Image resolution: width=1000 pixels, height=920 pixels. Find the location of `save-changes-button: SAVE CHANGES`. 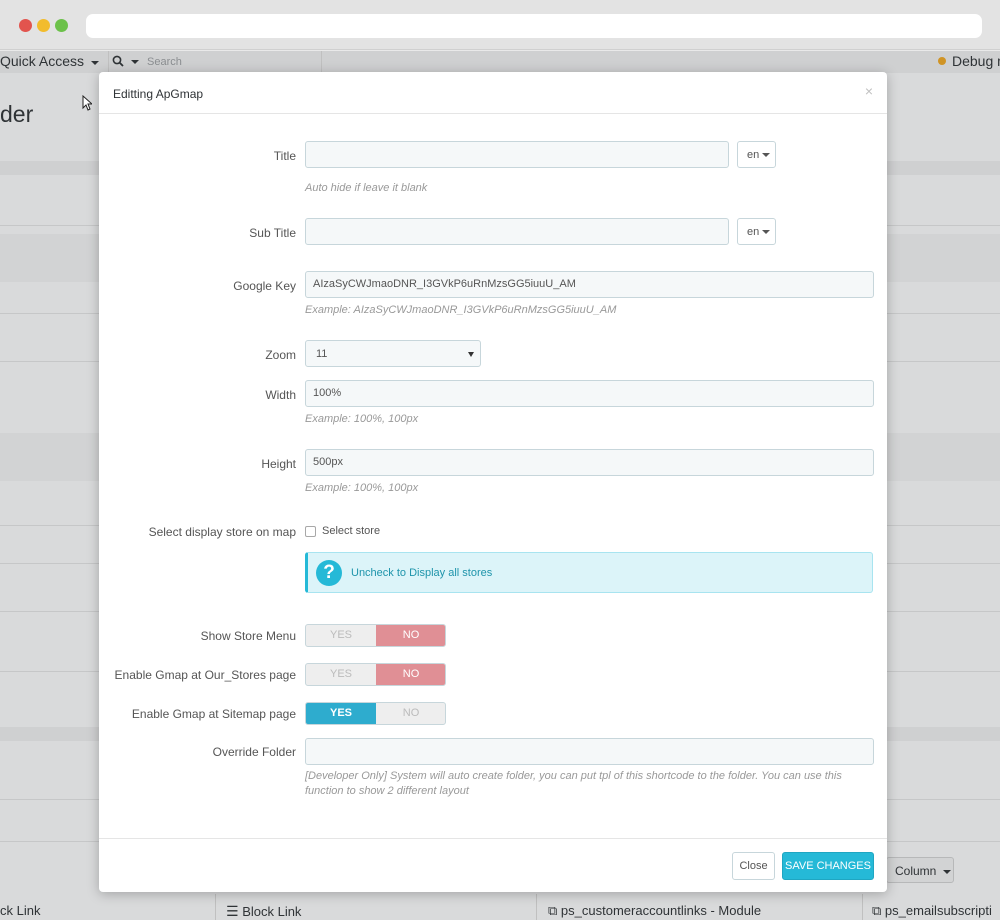

save-changes-button: SAVE CHANGES is located at coordinates (828, 866).